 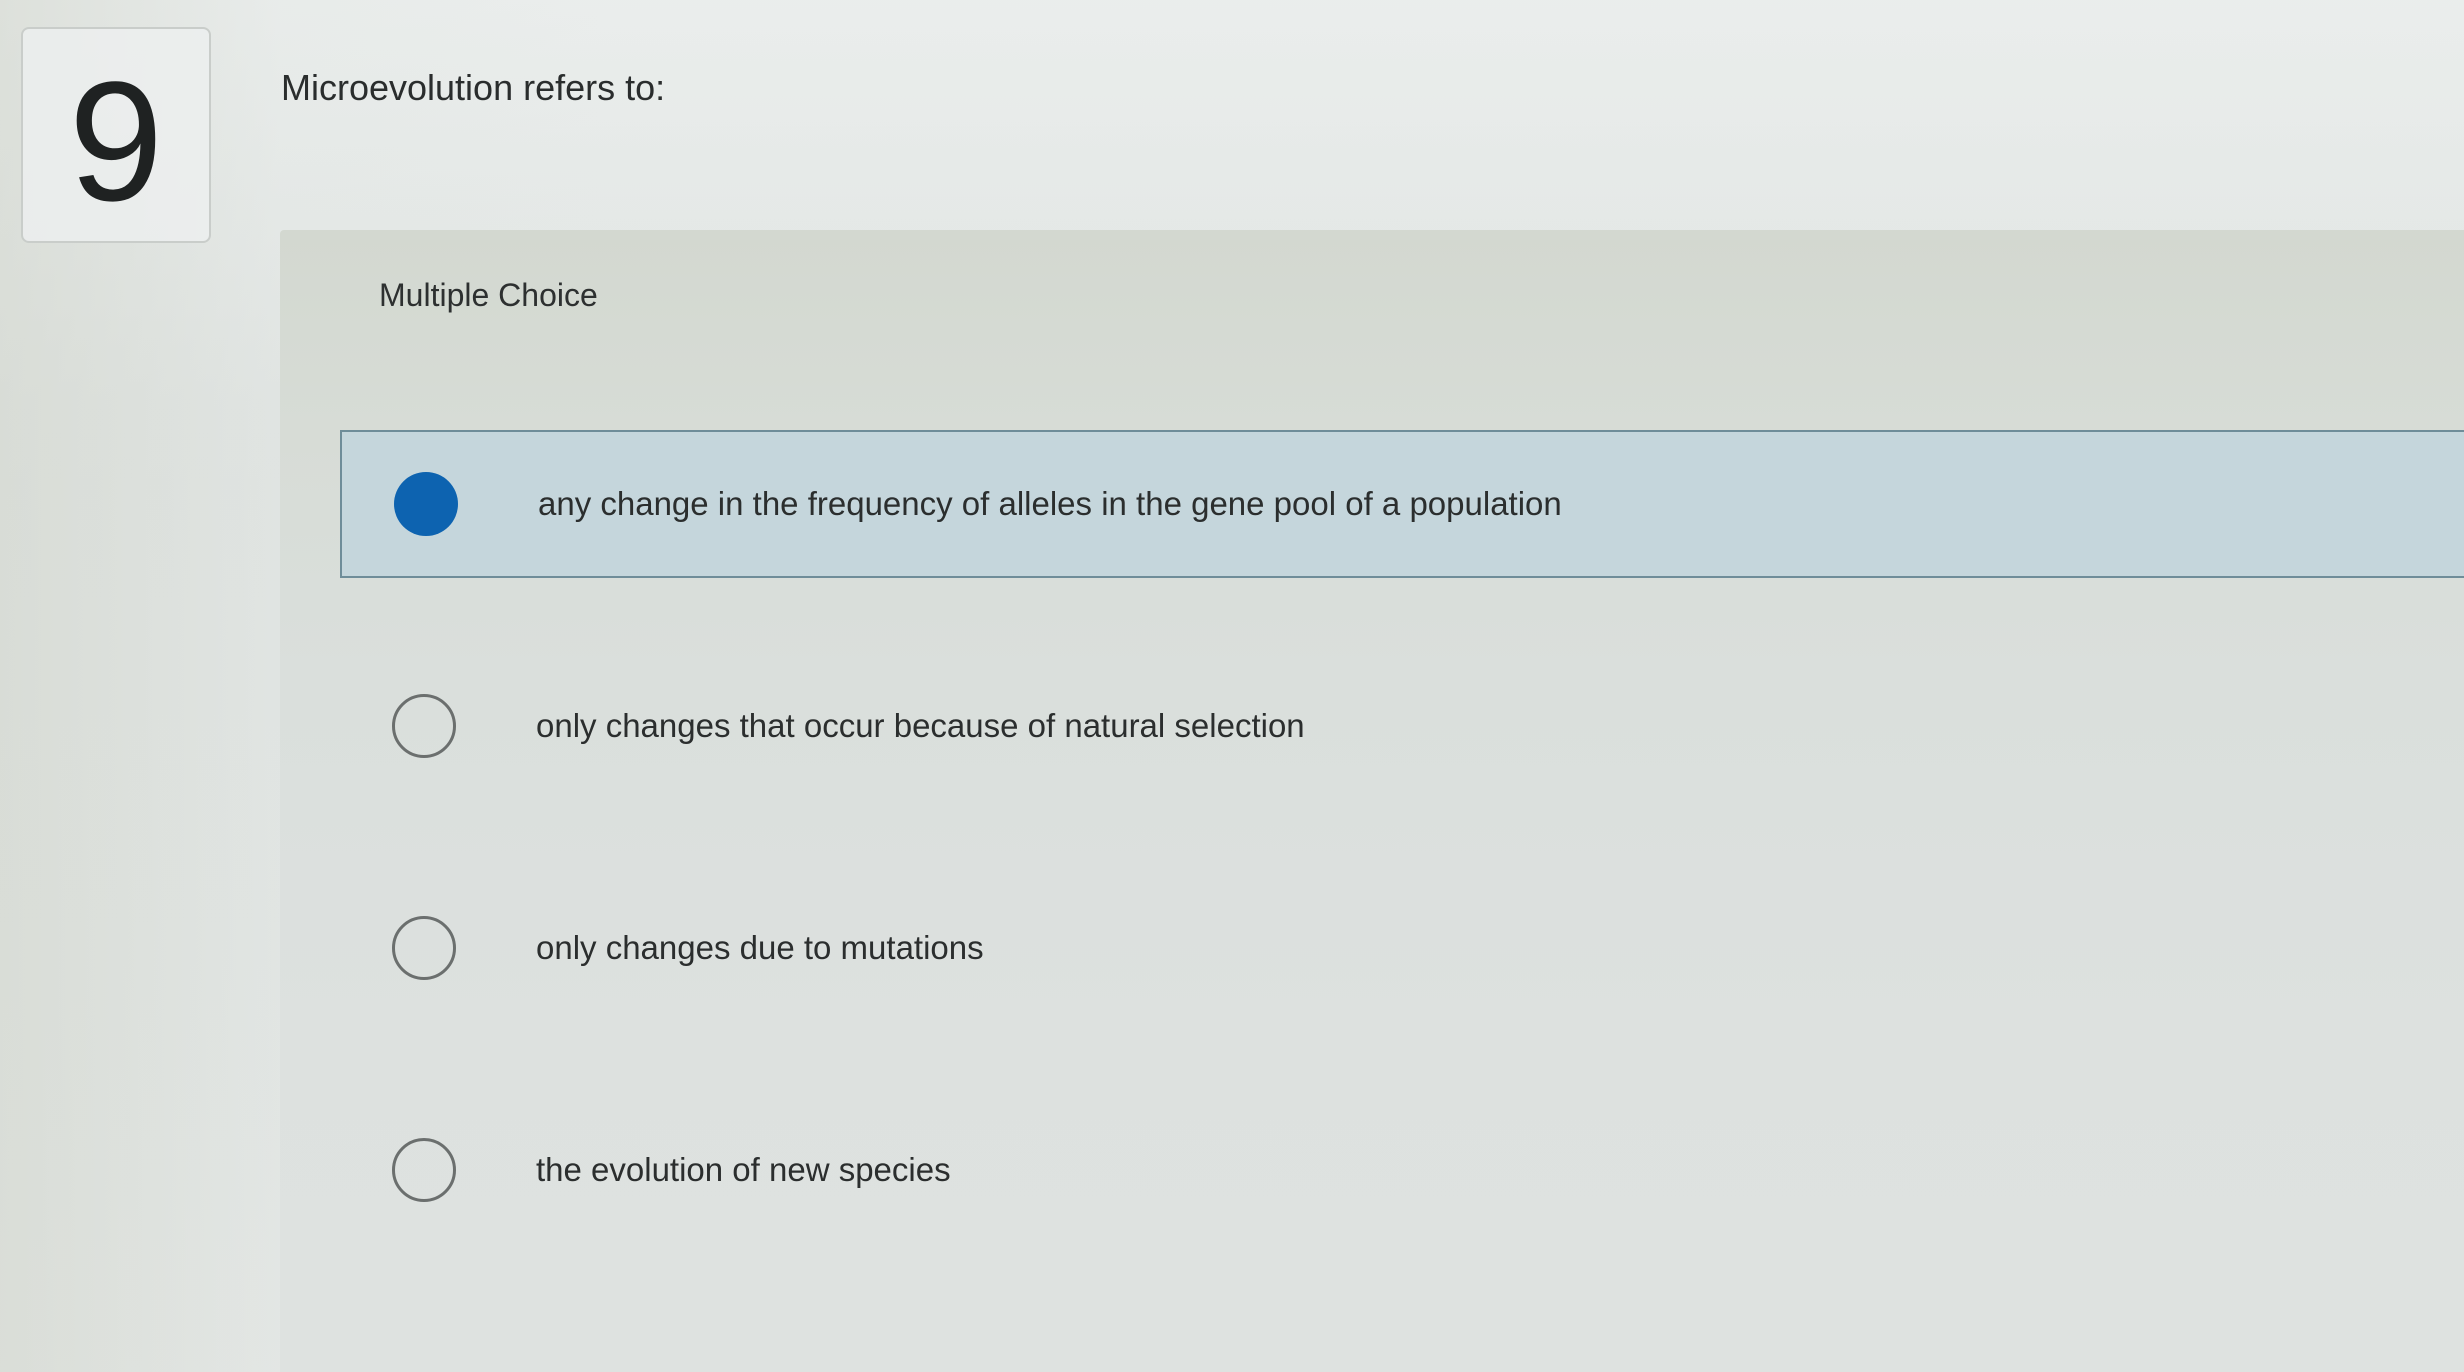 I want to click on question-prompt: Microevolution refers to:, so click(x=473, y=87).